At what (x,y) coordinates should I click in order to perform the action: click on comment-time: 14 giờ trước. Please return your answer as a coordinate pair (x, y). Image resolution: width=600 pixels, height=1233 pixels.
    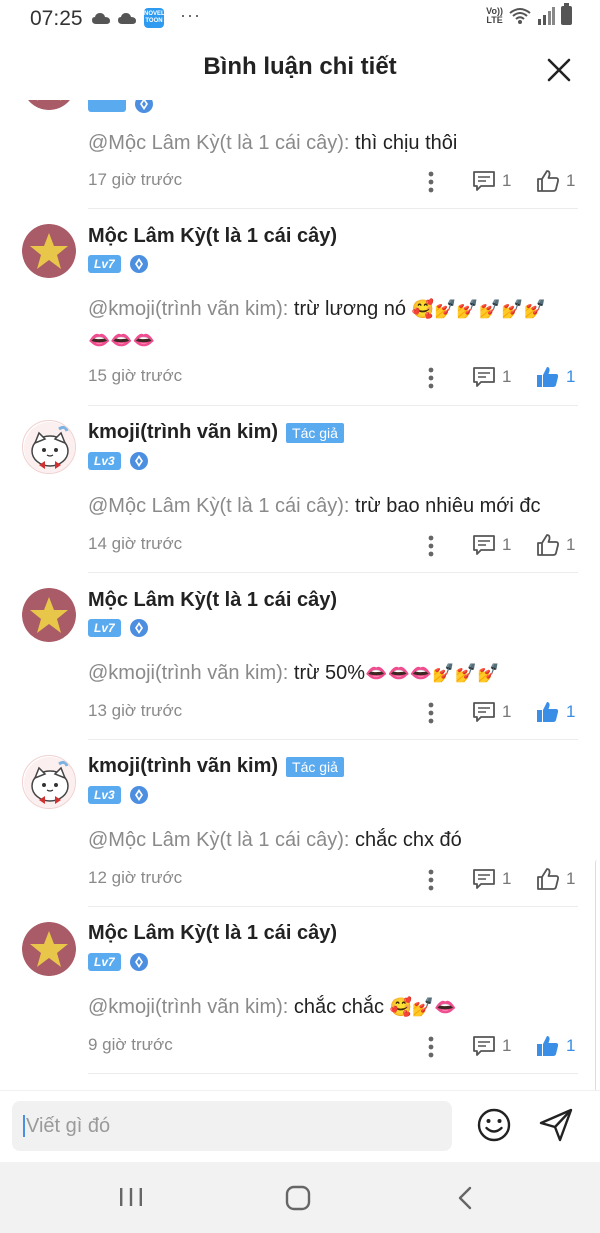
    Looking at the image, I should click on (135, 543).